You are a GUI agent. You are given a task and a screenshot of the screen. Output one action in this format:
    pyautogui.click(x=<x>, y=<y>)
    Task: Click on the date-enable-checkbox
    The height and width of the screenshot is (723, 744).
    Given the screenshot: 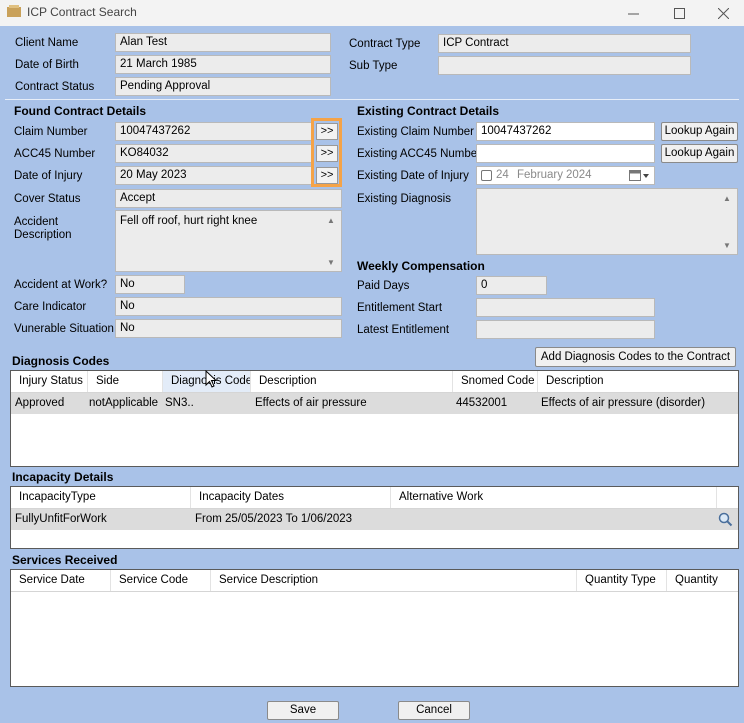 What is the action you would take?
    pyautogui.click(x=486, y=175)
    